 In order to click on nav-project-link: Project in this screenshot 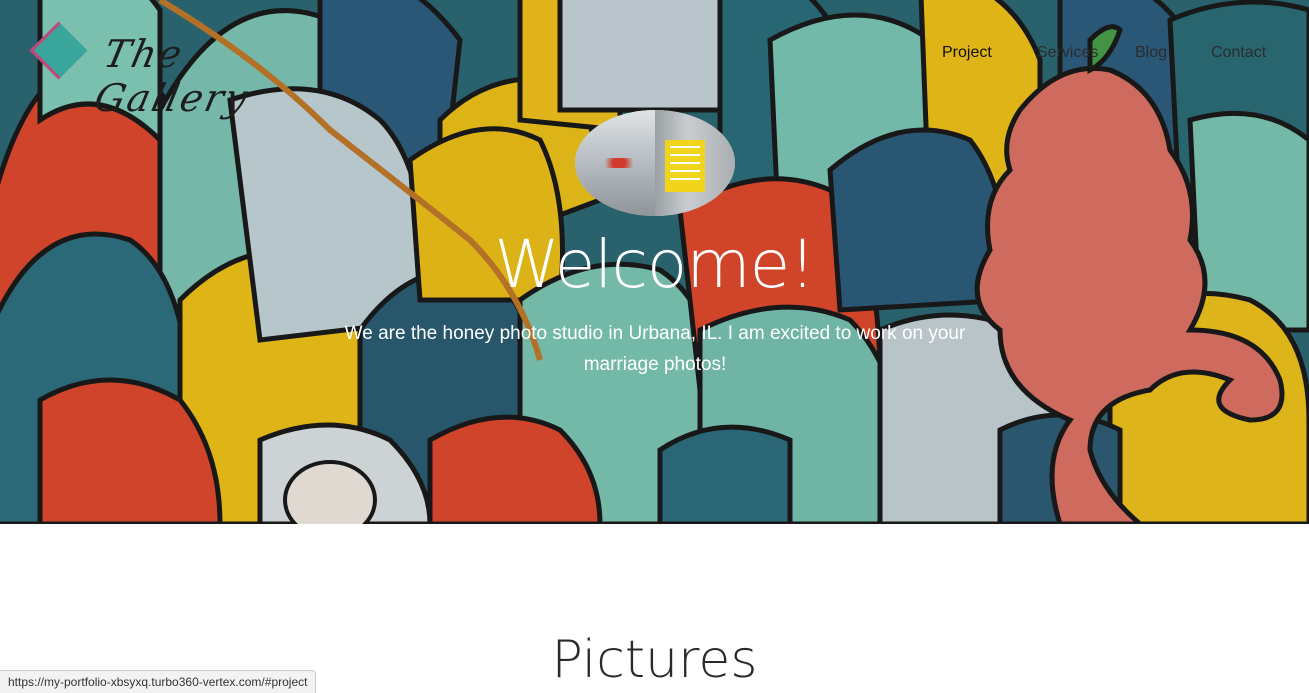, I will do `click(972, 53)`.